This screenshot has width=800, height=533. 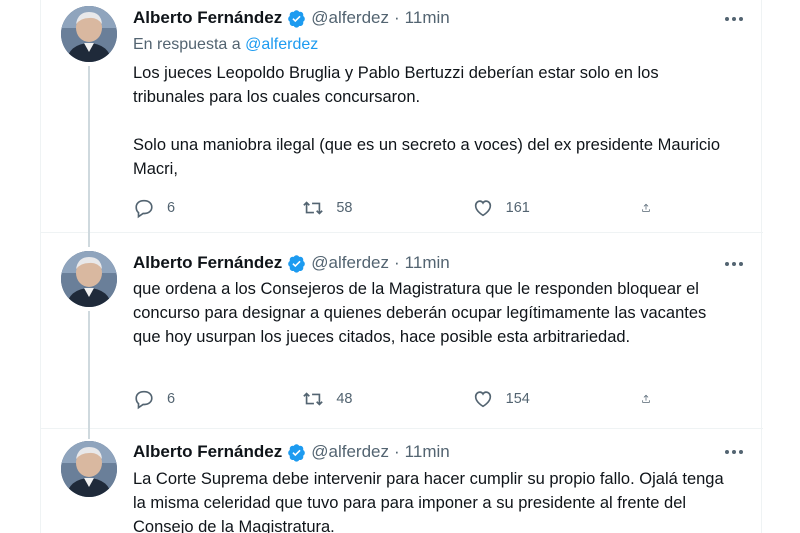 What do you see at coordinates (281, 44) in the screenshot?
I see `reply-handle-link: @alferdez` at bounding box center [281, 44].